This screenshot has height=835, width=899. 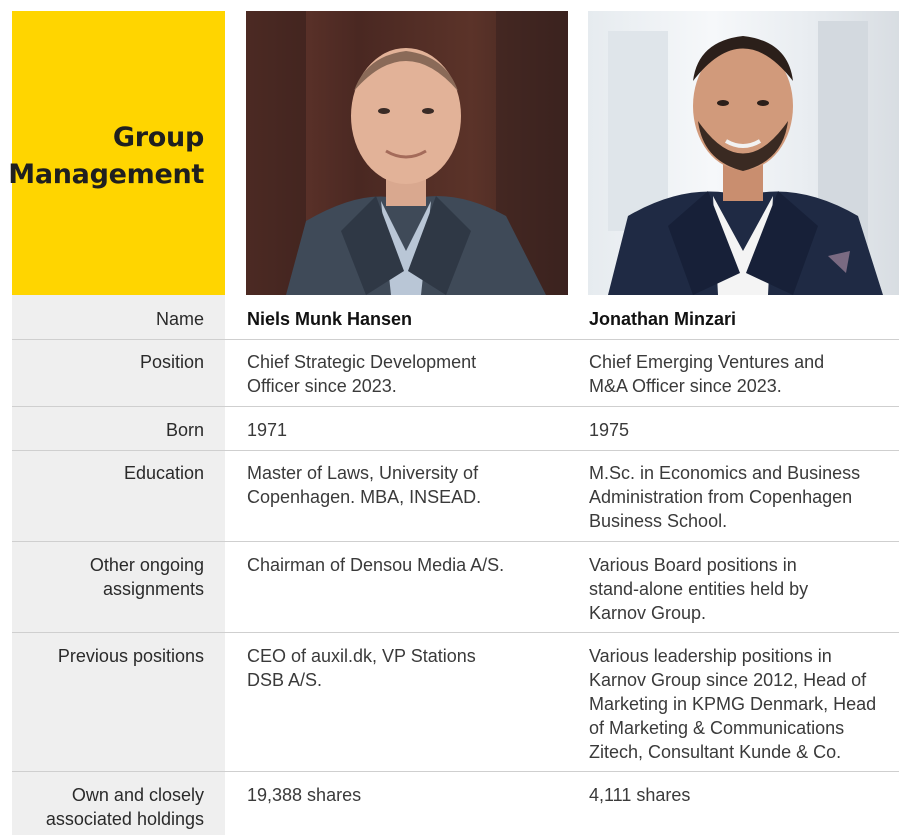 I want to click on label-assignments: Other ongoing assignments, so click(x=146, y=577).